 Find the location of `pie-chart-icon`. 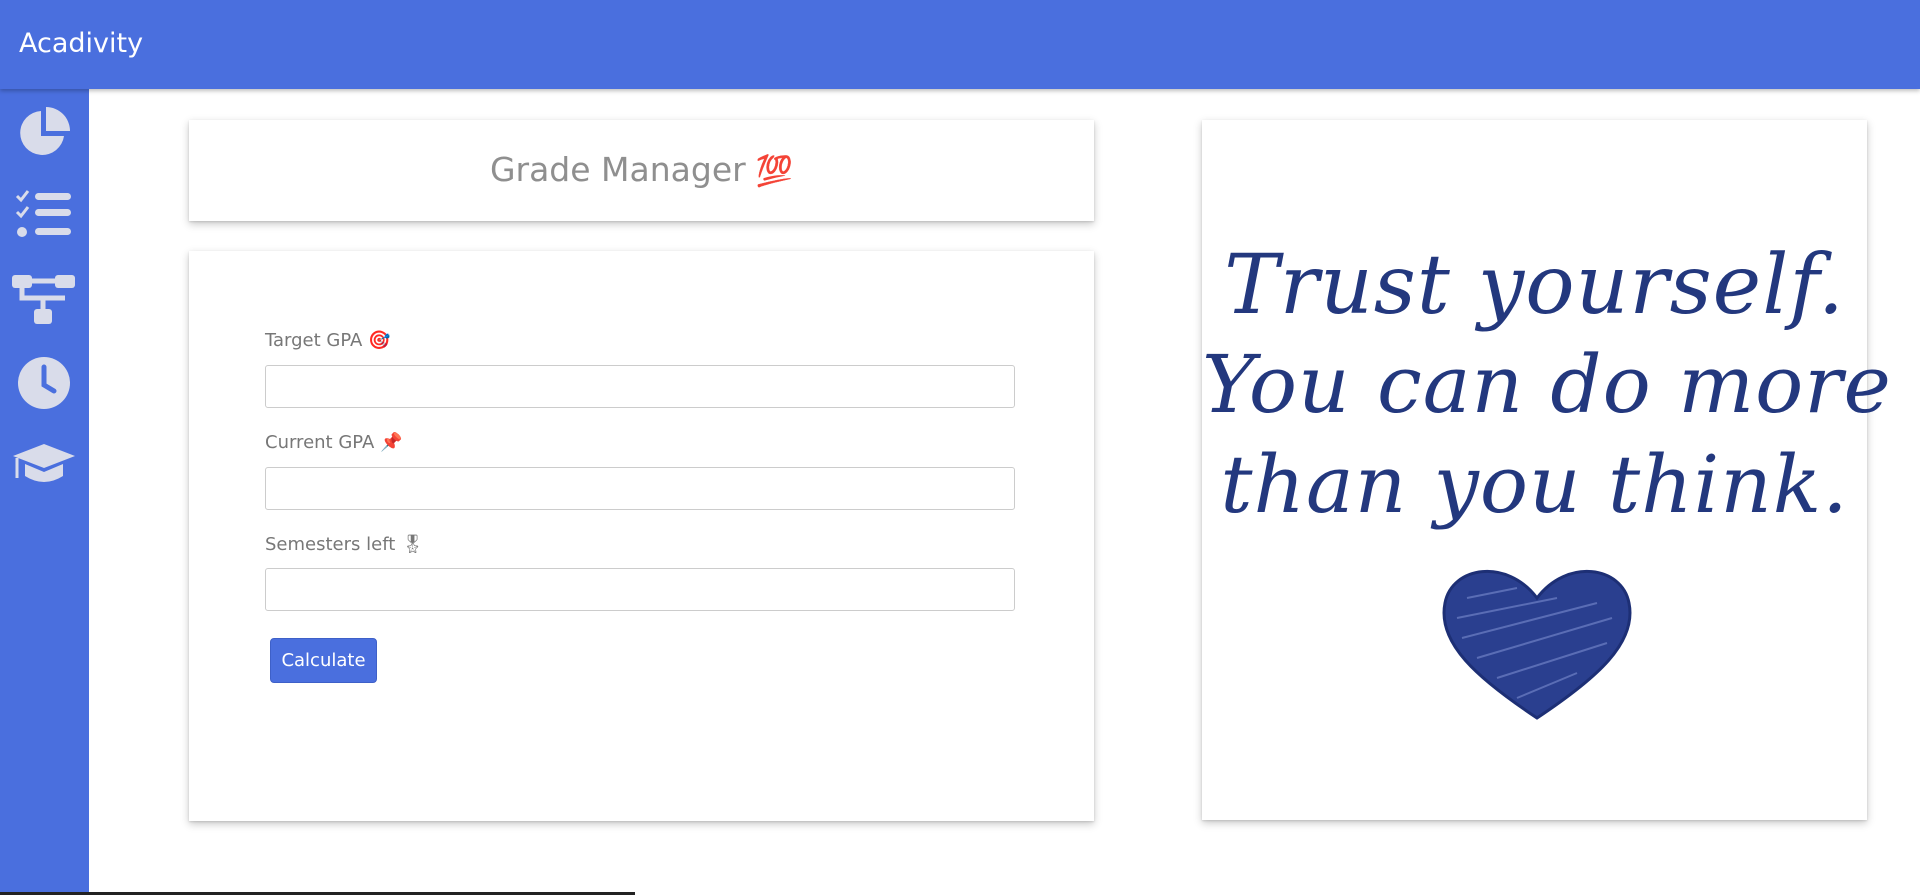

pie-chart-icon is located at coordinates (45, 131).